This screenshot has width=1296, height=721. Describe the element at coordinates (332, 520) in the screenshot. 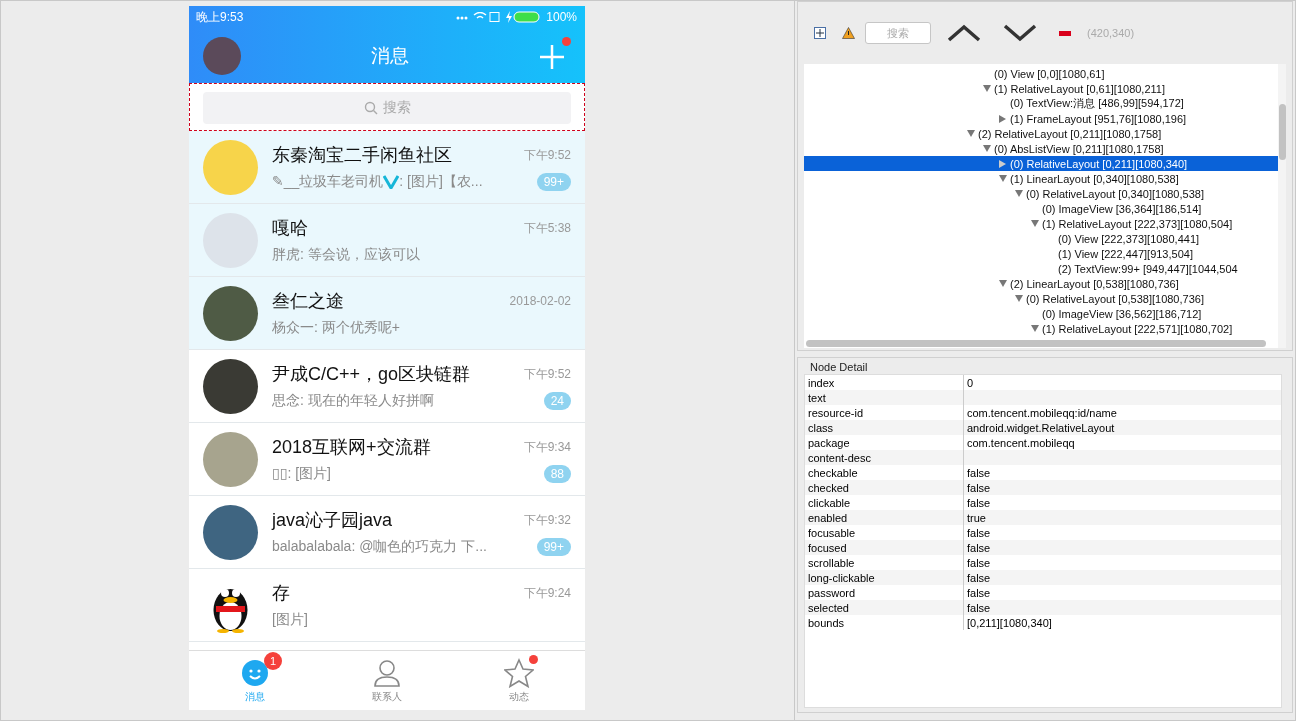

I see `chat-name: java沁子园java` at that location.